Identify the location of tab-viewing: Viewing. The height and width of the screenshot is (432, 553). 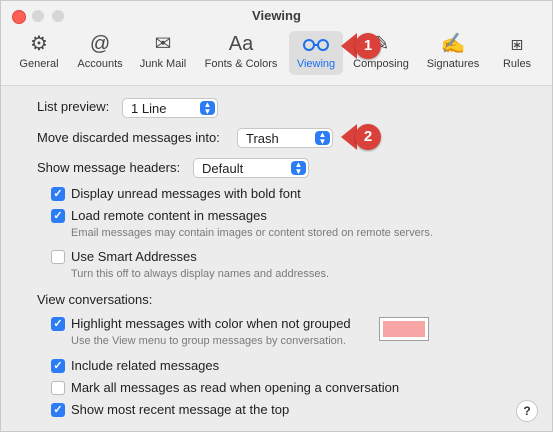
(316, 53).